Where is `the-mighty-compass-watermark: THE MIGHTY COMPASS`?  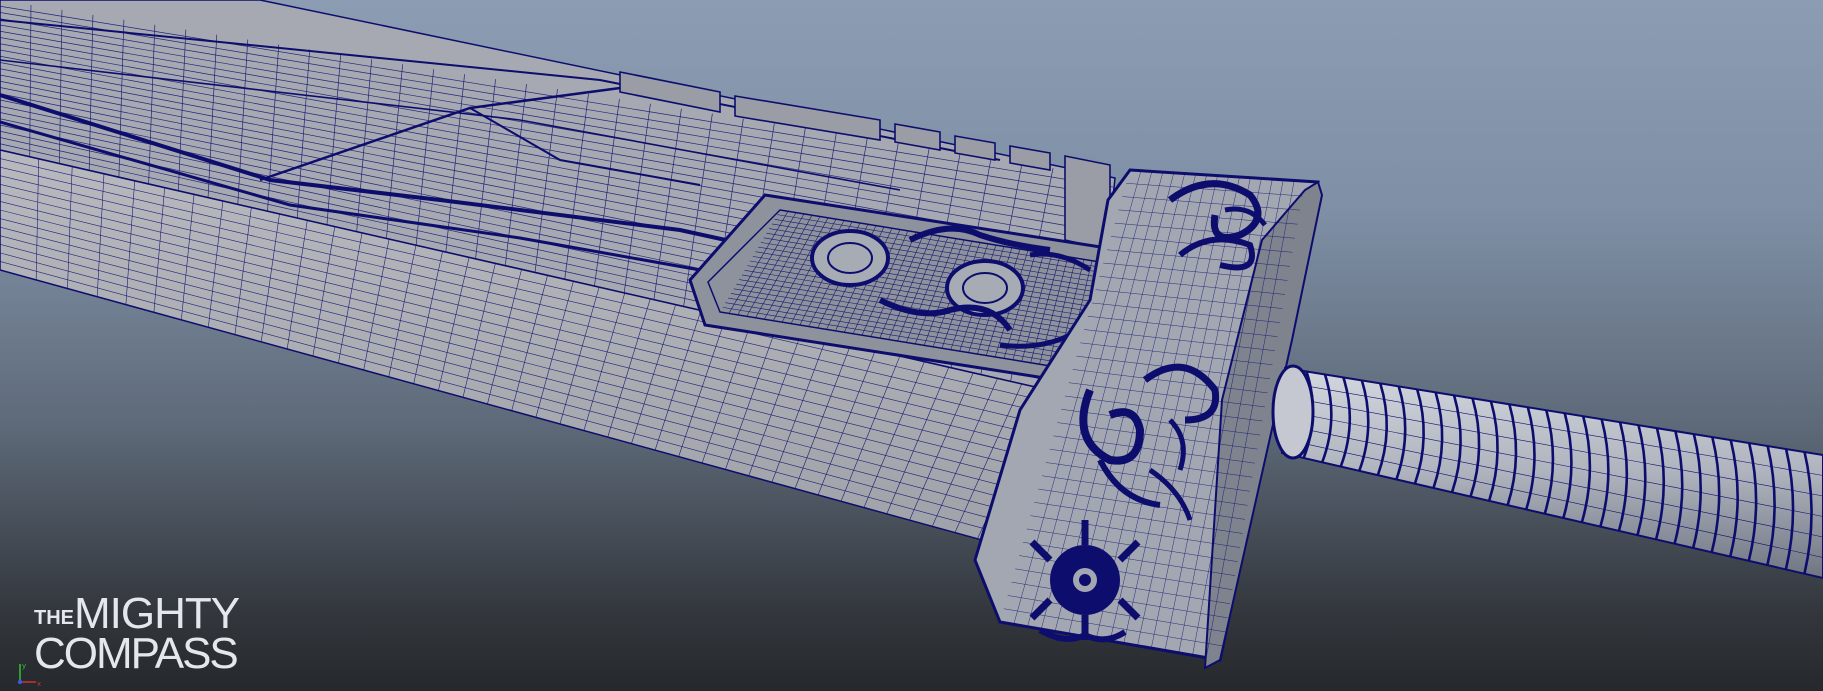
the-mighty-compass-watermark: THE MIGHTY COMPASS is located at coordinates (137, 630).